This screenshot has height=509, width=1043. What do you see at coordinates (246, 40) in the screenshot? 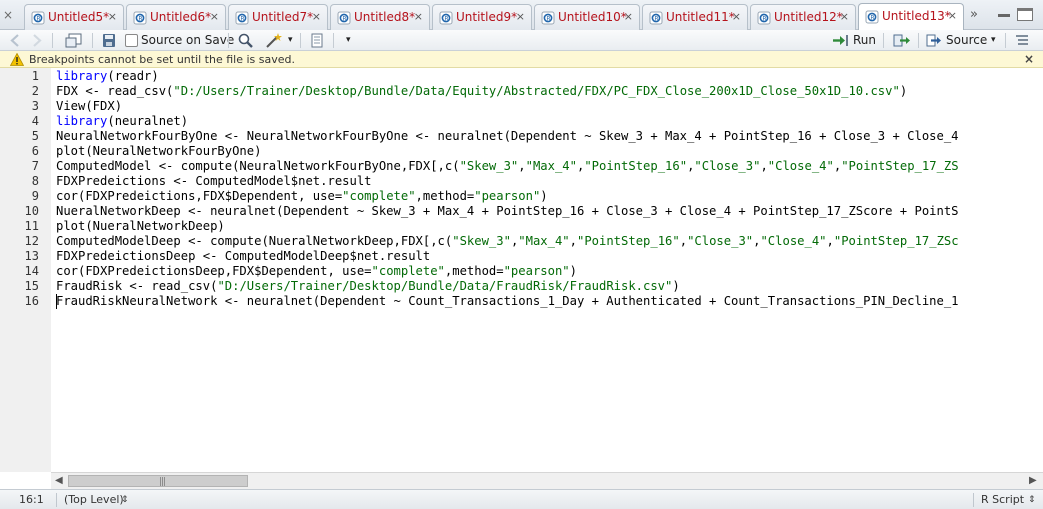
I see `search-icon` at bounding box center [246, 40].